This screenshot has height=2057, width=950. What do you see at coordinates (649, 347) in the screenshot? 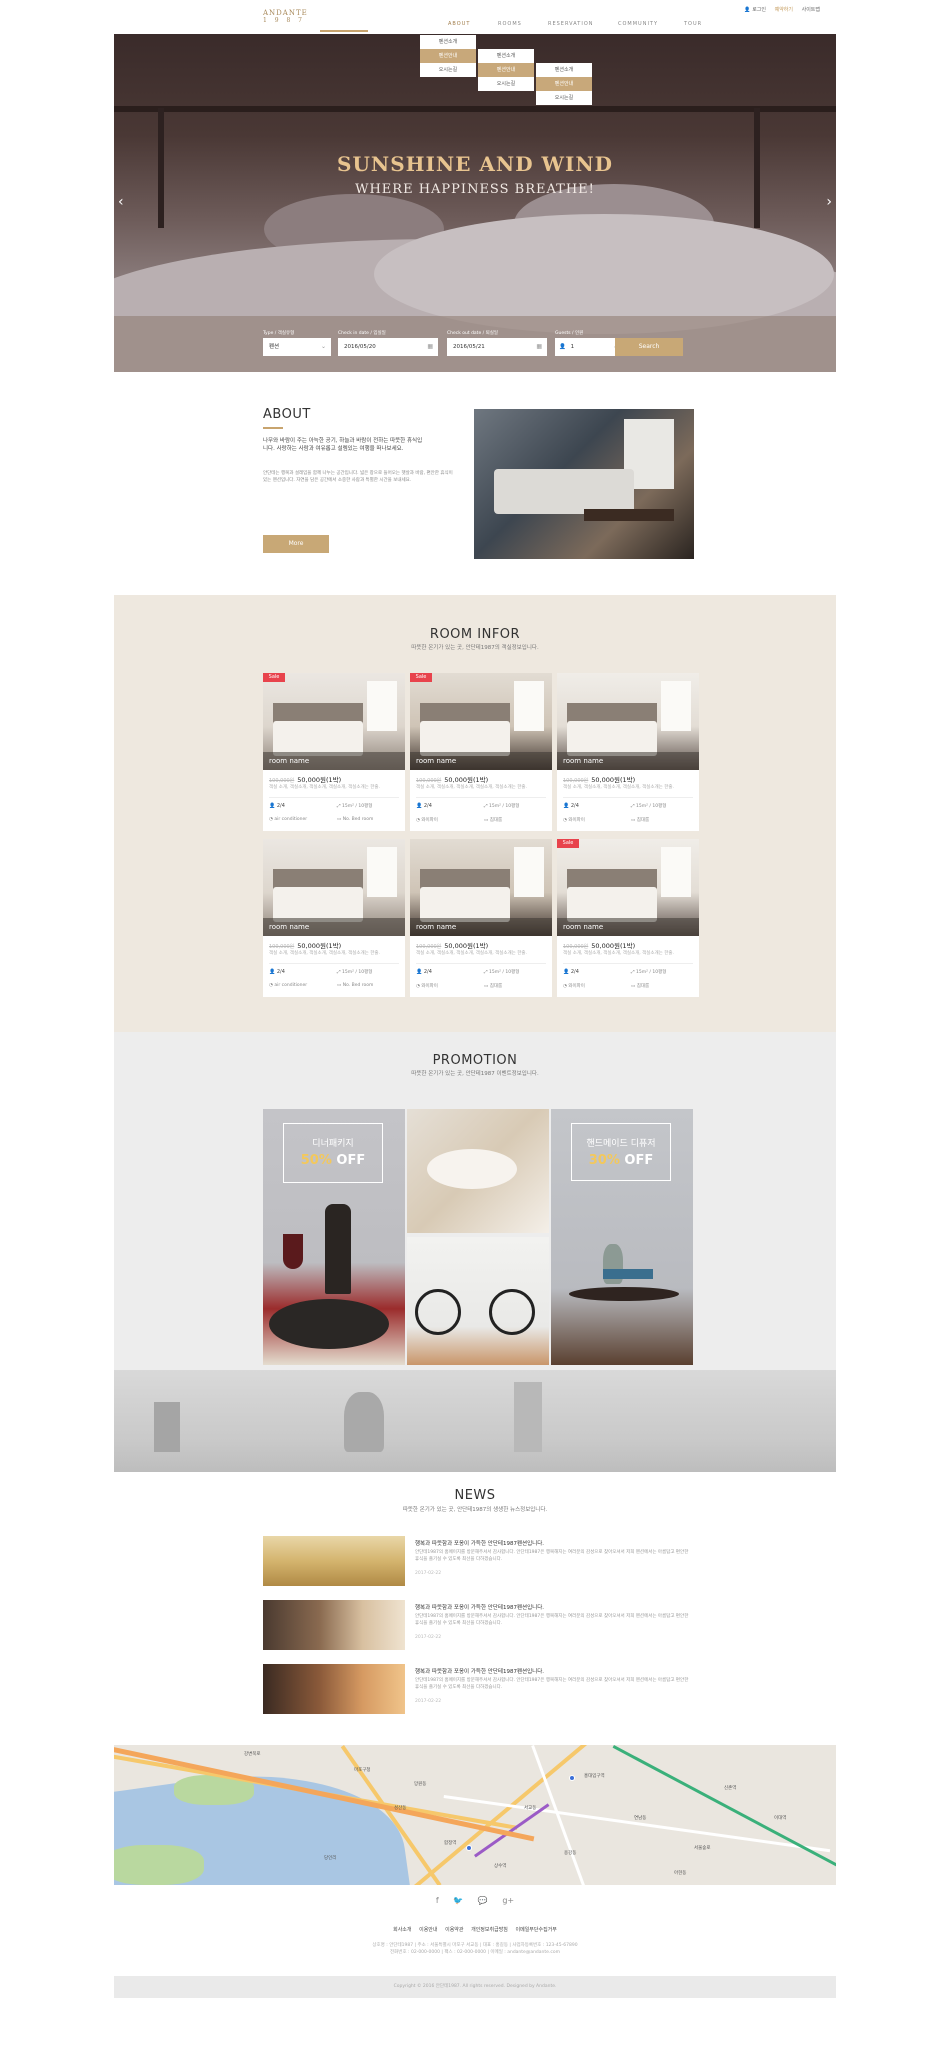
I see `search-button: Search` at bounding box center [649, 347].